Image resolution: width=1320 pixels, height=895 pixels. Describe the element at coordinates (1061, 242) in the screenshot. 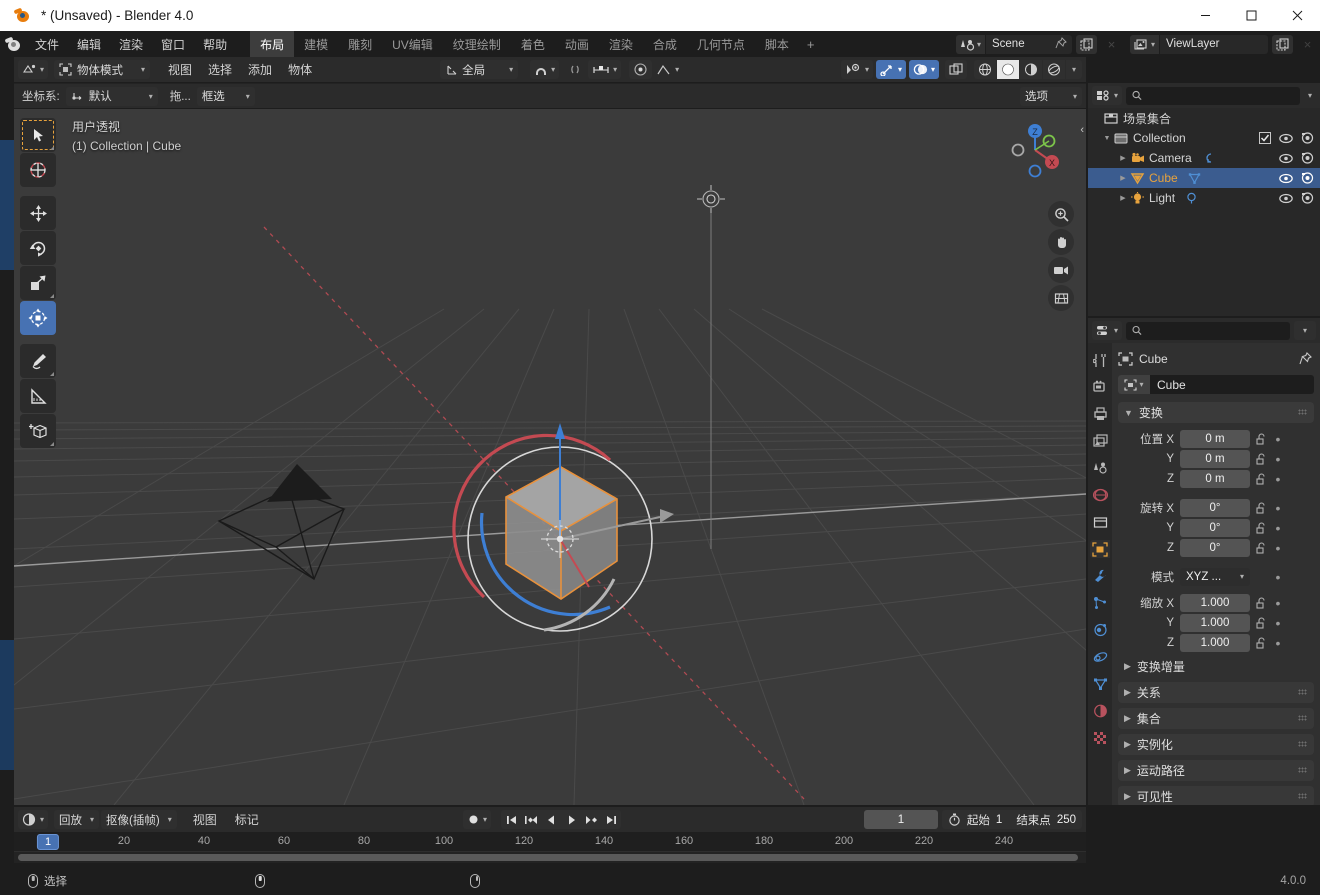

I see `pan-hand-icon` at that location.